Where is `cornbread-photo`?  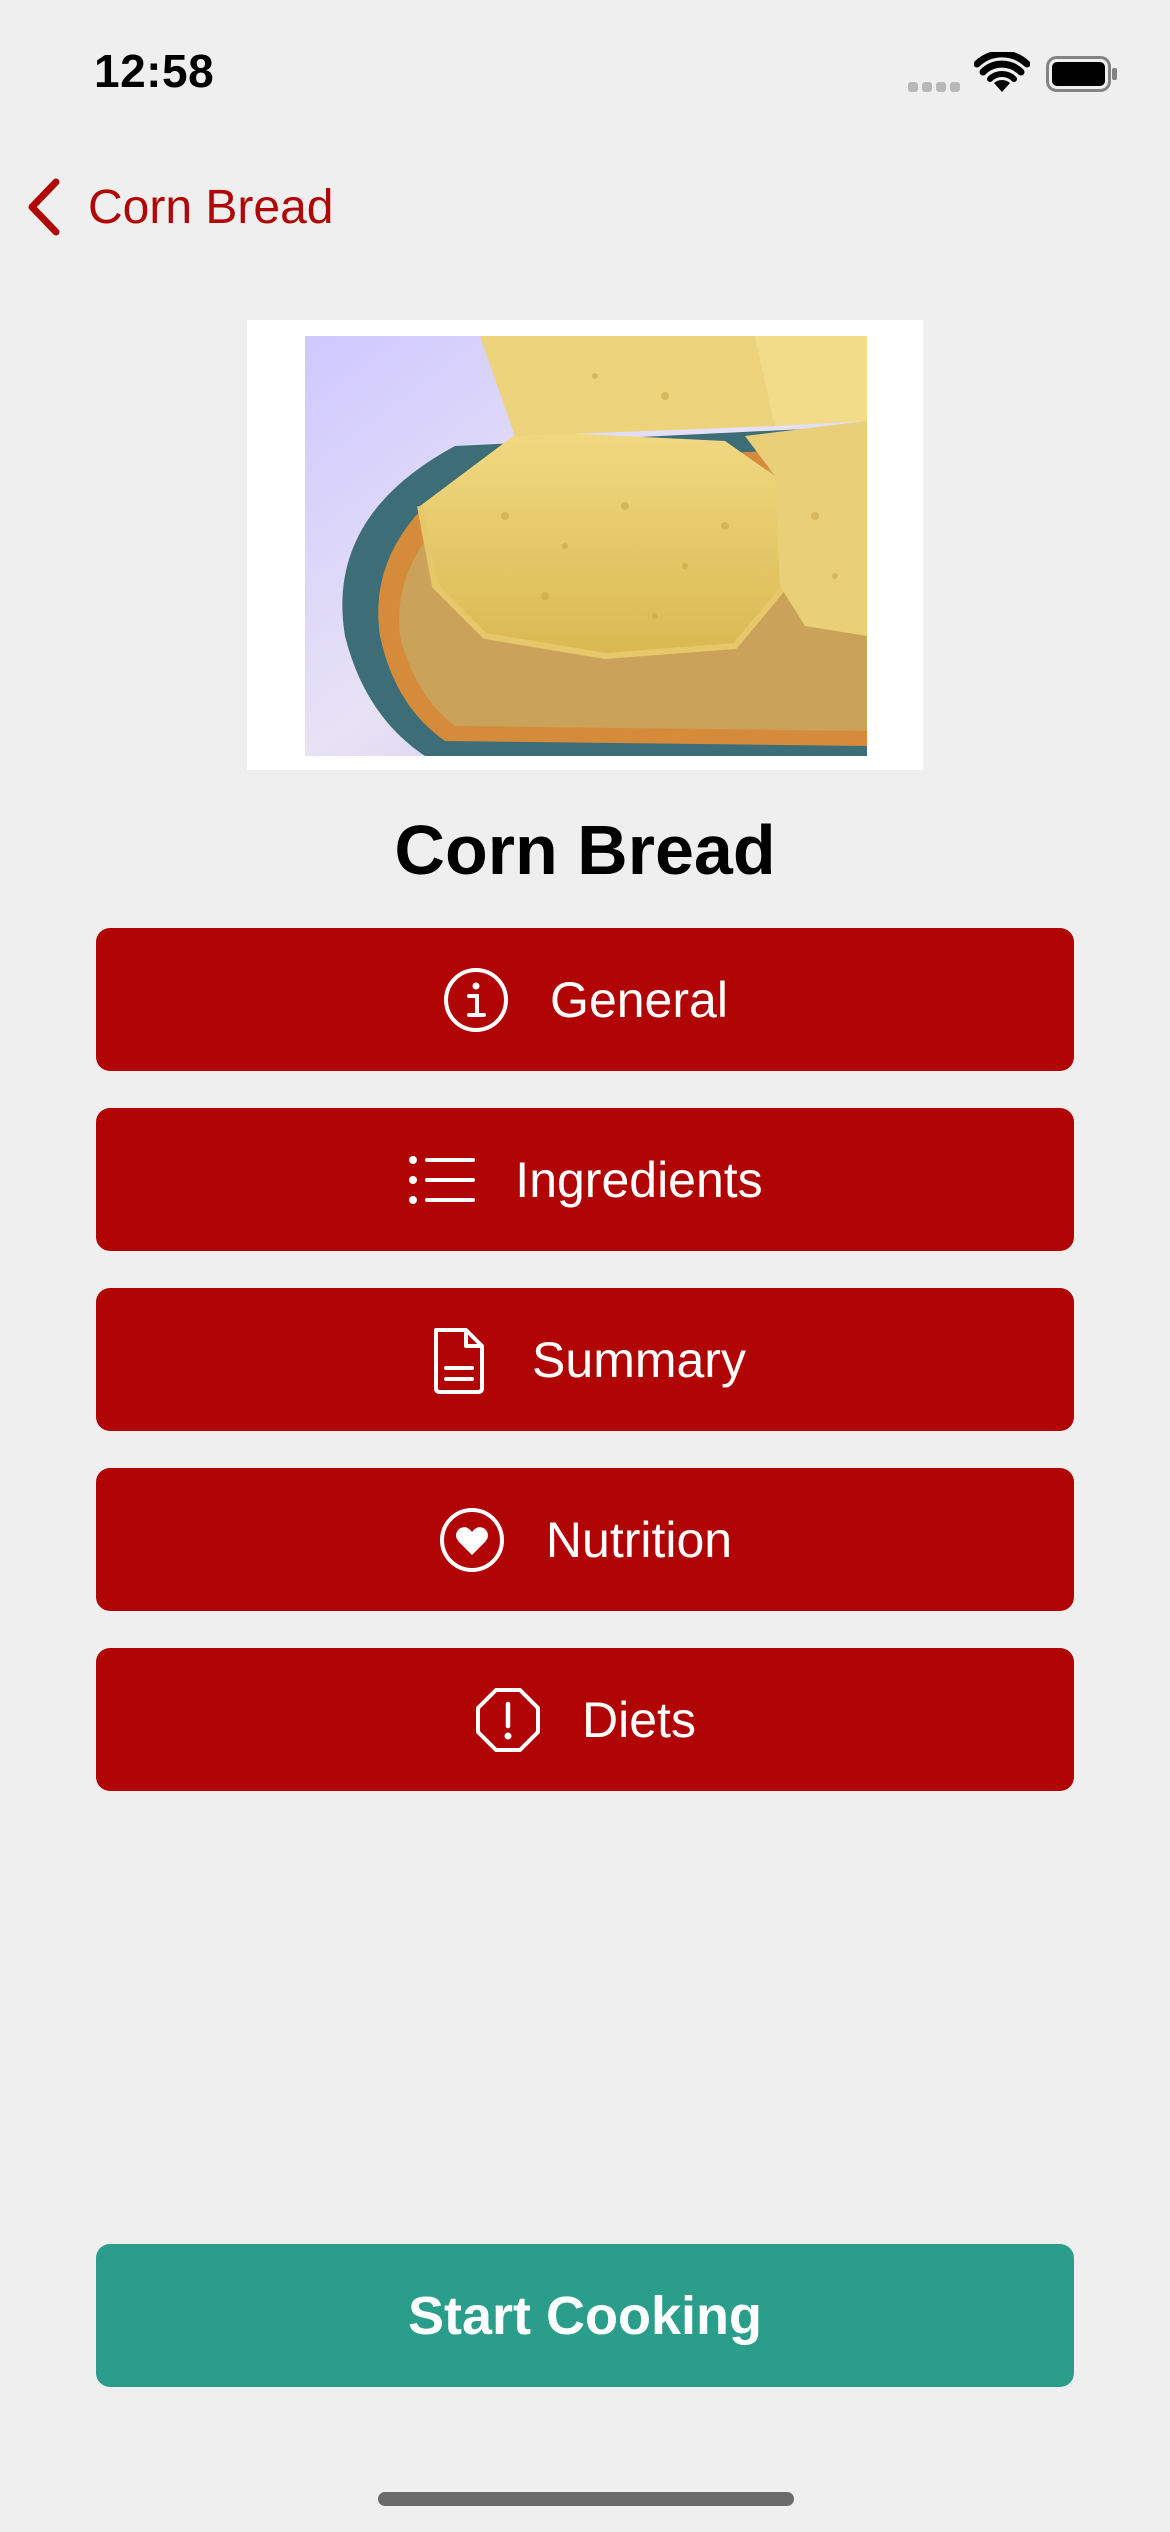
cornbread-photo is located at coordinates (586, 546).